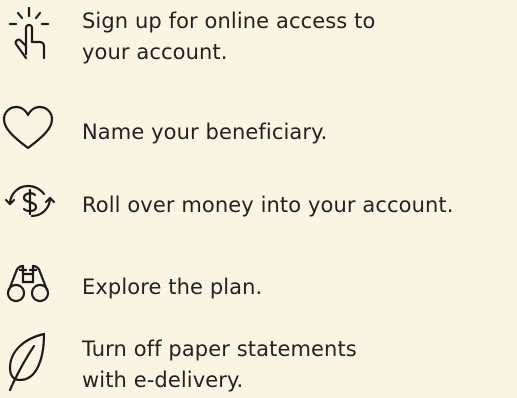  Describe the element at coordinates (229, 21) in the screenshot. I see `label-line: Sign up for online access to` at that location.